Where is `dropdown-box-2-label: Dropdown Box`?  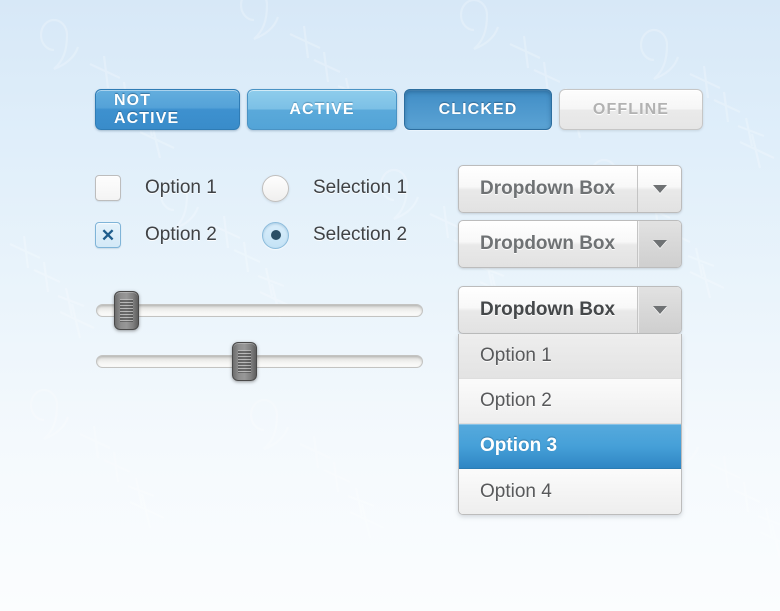 dropdown-box-2-label: Dropdown Box is located at coordinates (548, 243).